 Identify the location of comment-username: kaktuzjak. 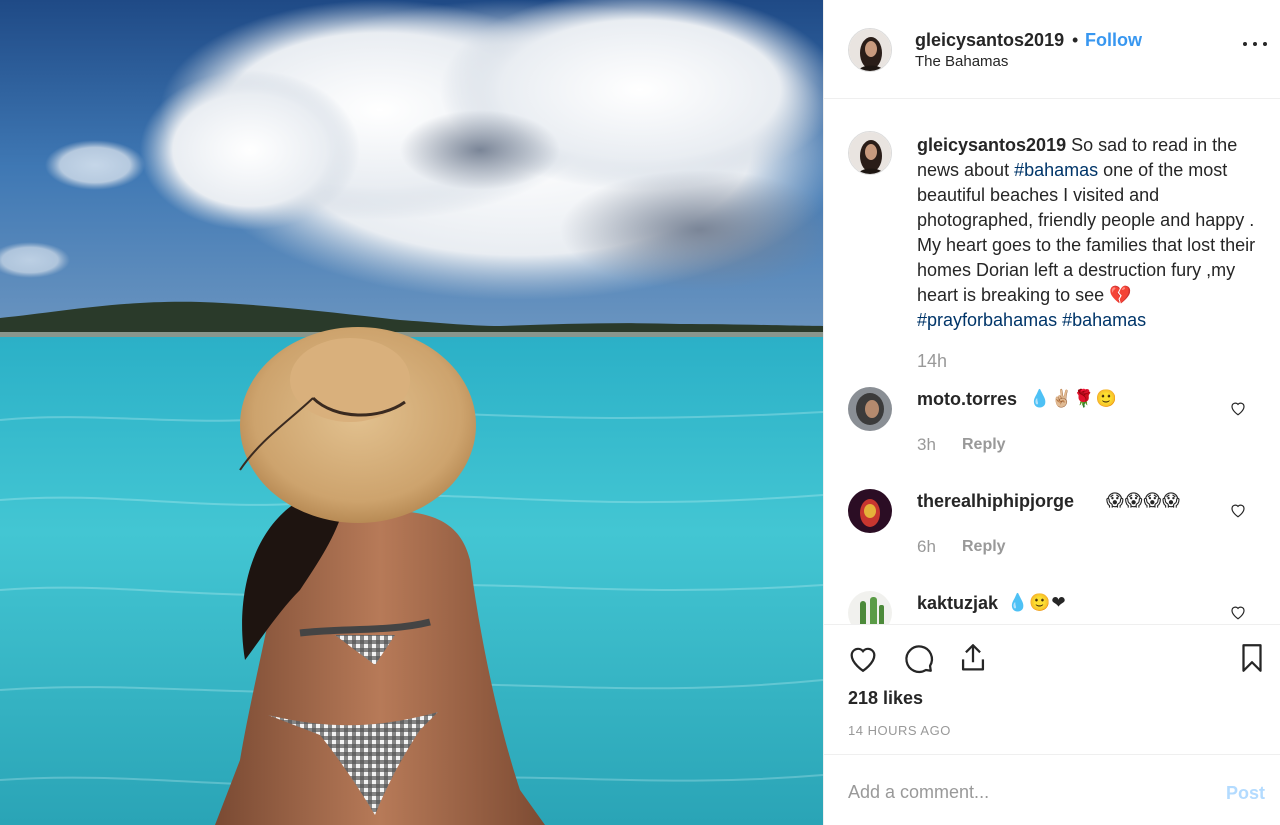
(957, 603).